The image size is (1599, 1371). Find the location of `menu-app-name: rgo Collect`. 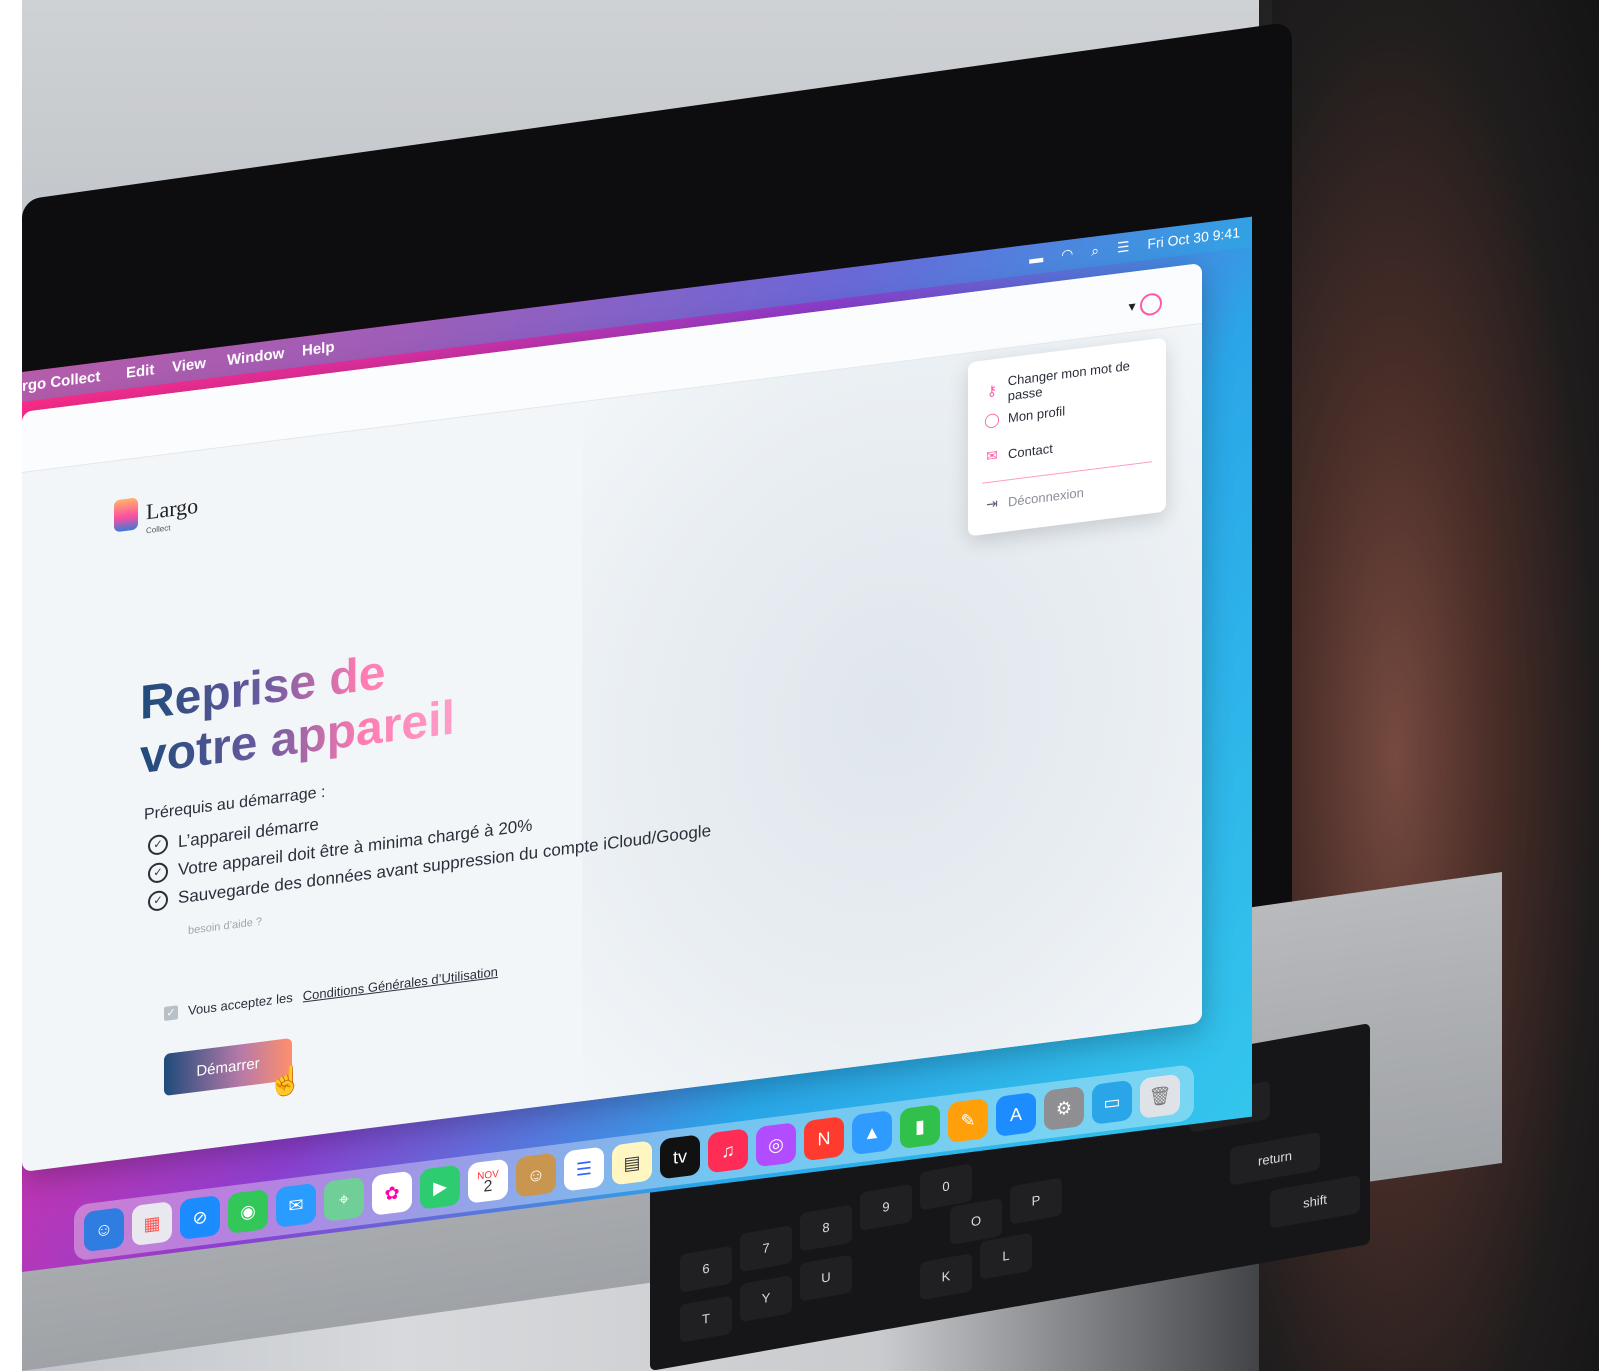

menu-app-name: rgo Collect is located at coordinates (61, 381).